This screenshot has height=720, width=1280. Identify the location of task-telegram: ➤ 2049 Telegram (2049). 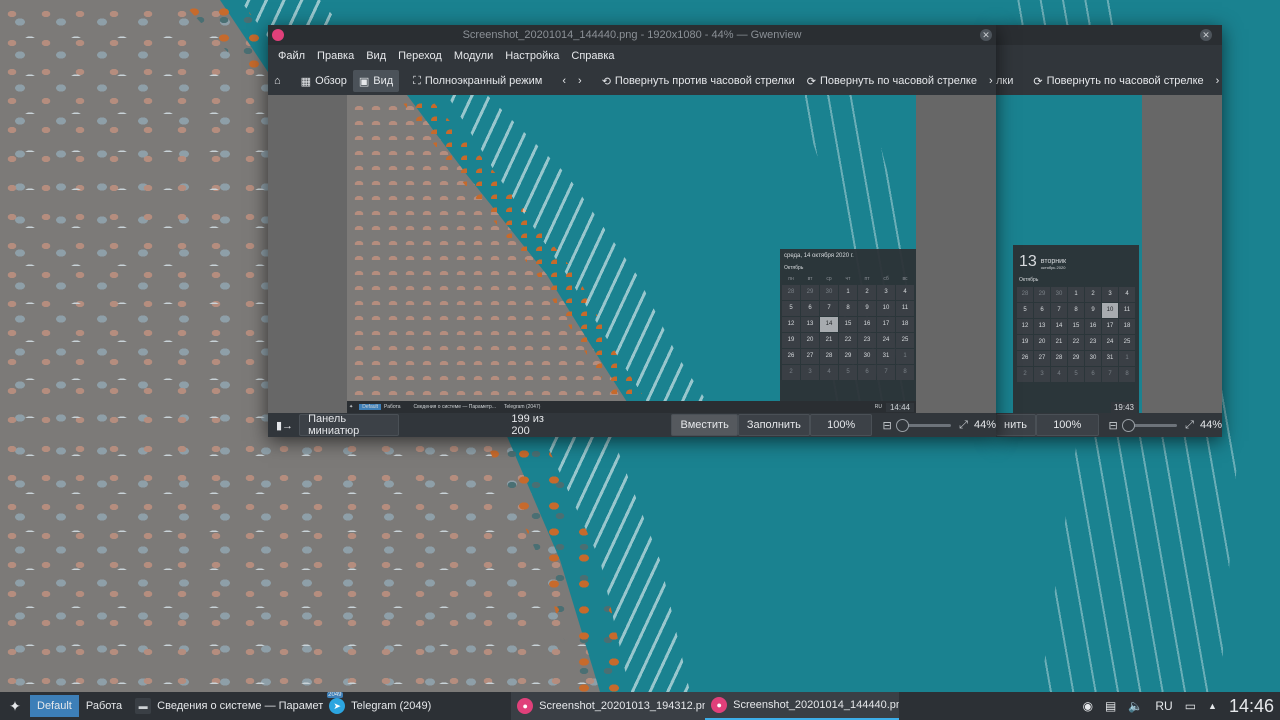
(417, 706).